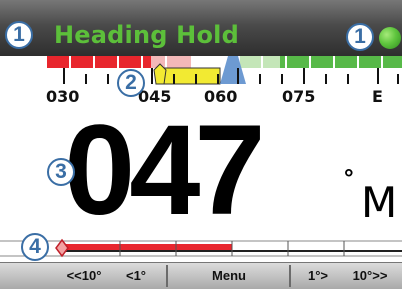 The height and width of the screenshot is (289, 402). I want to click on rudder-marker-icon, so click(62, 248).